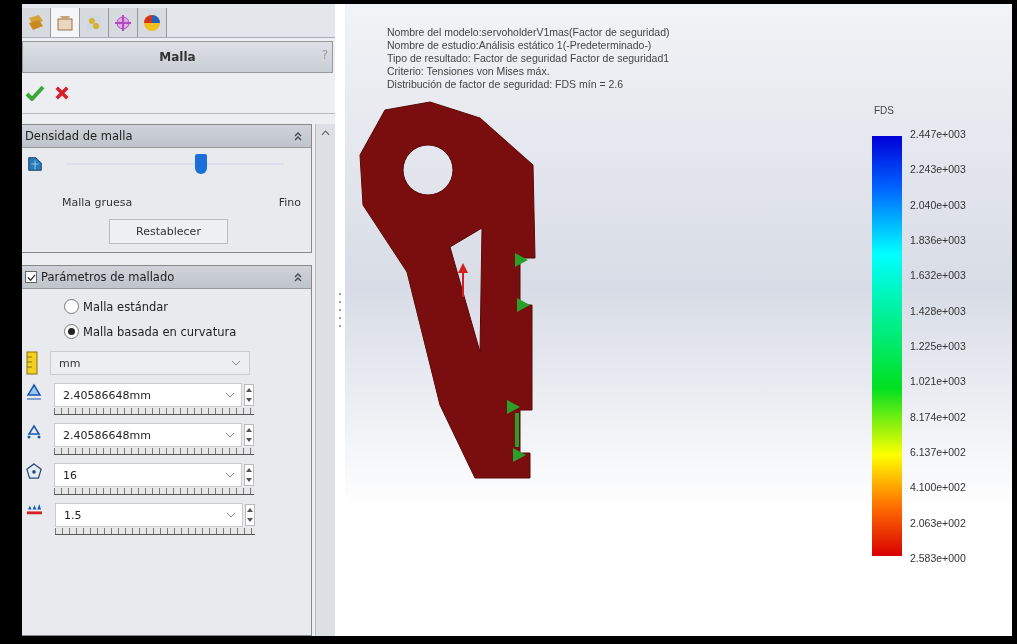 The width and height of the screenshot is (1017, 644). What do you see at coordinates (32, 363) in the screenshot?
I see `ruler-icon` at bounding box center [32, 363].